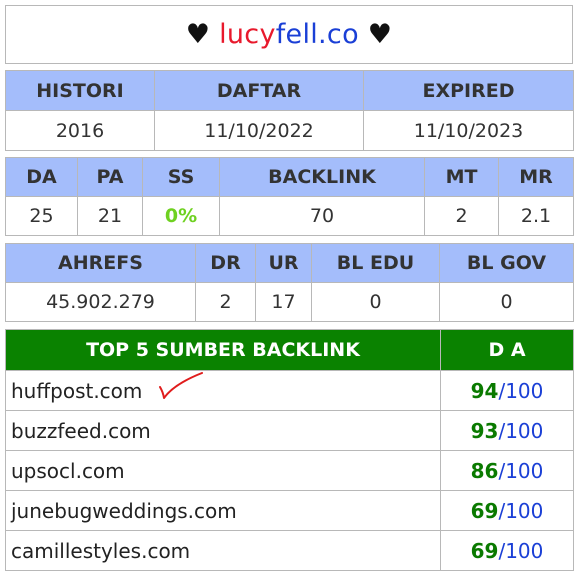 This screenshot has height=576, width=579. I want to click on backlink-da-cell: 94/100, so click(507, 390).